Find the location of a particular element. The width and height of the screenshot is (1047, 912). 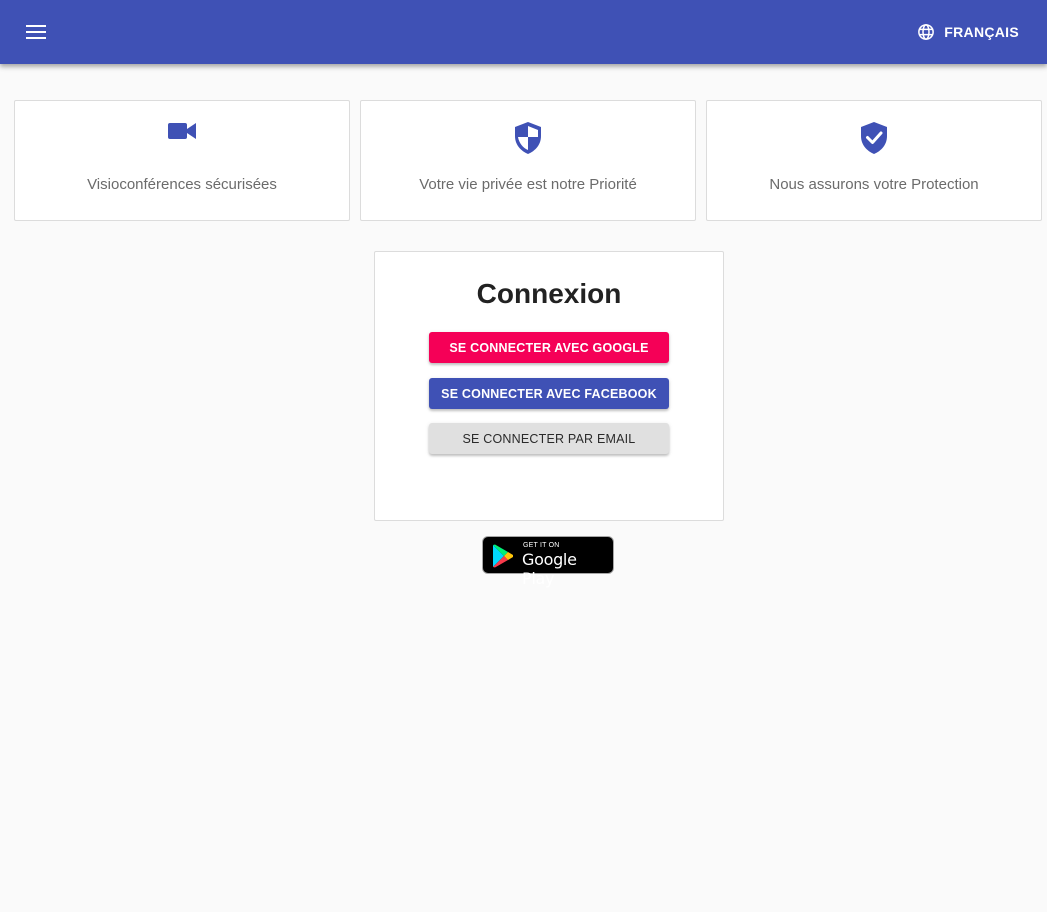

language-label: FRANÇAIS is located at coordinates (981, 32).